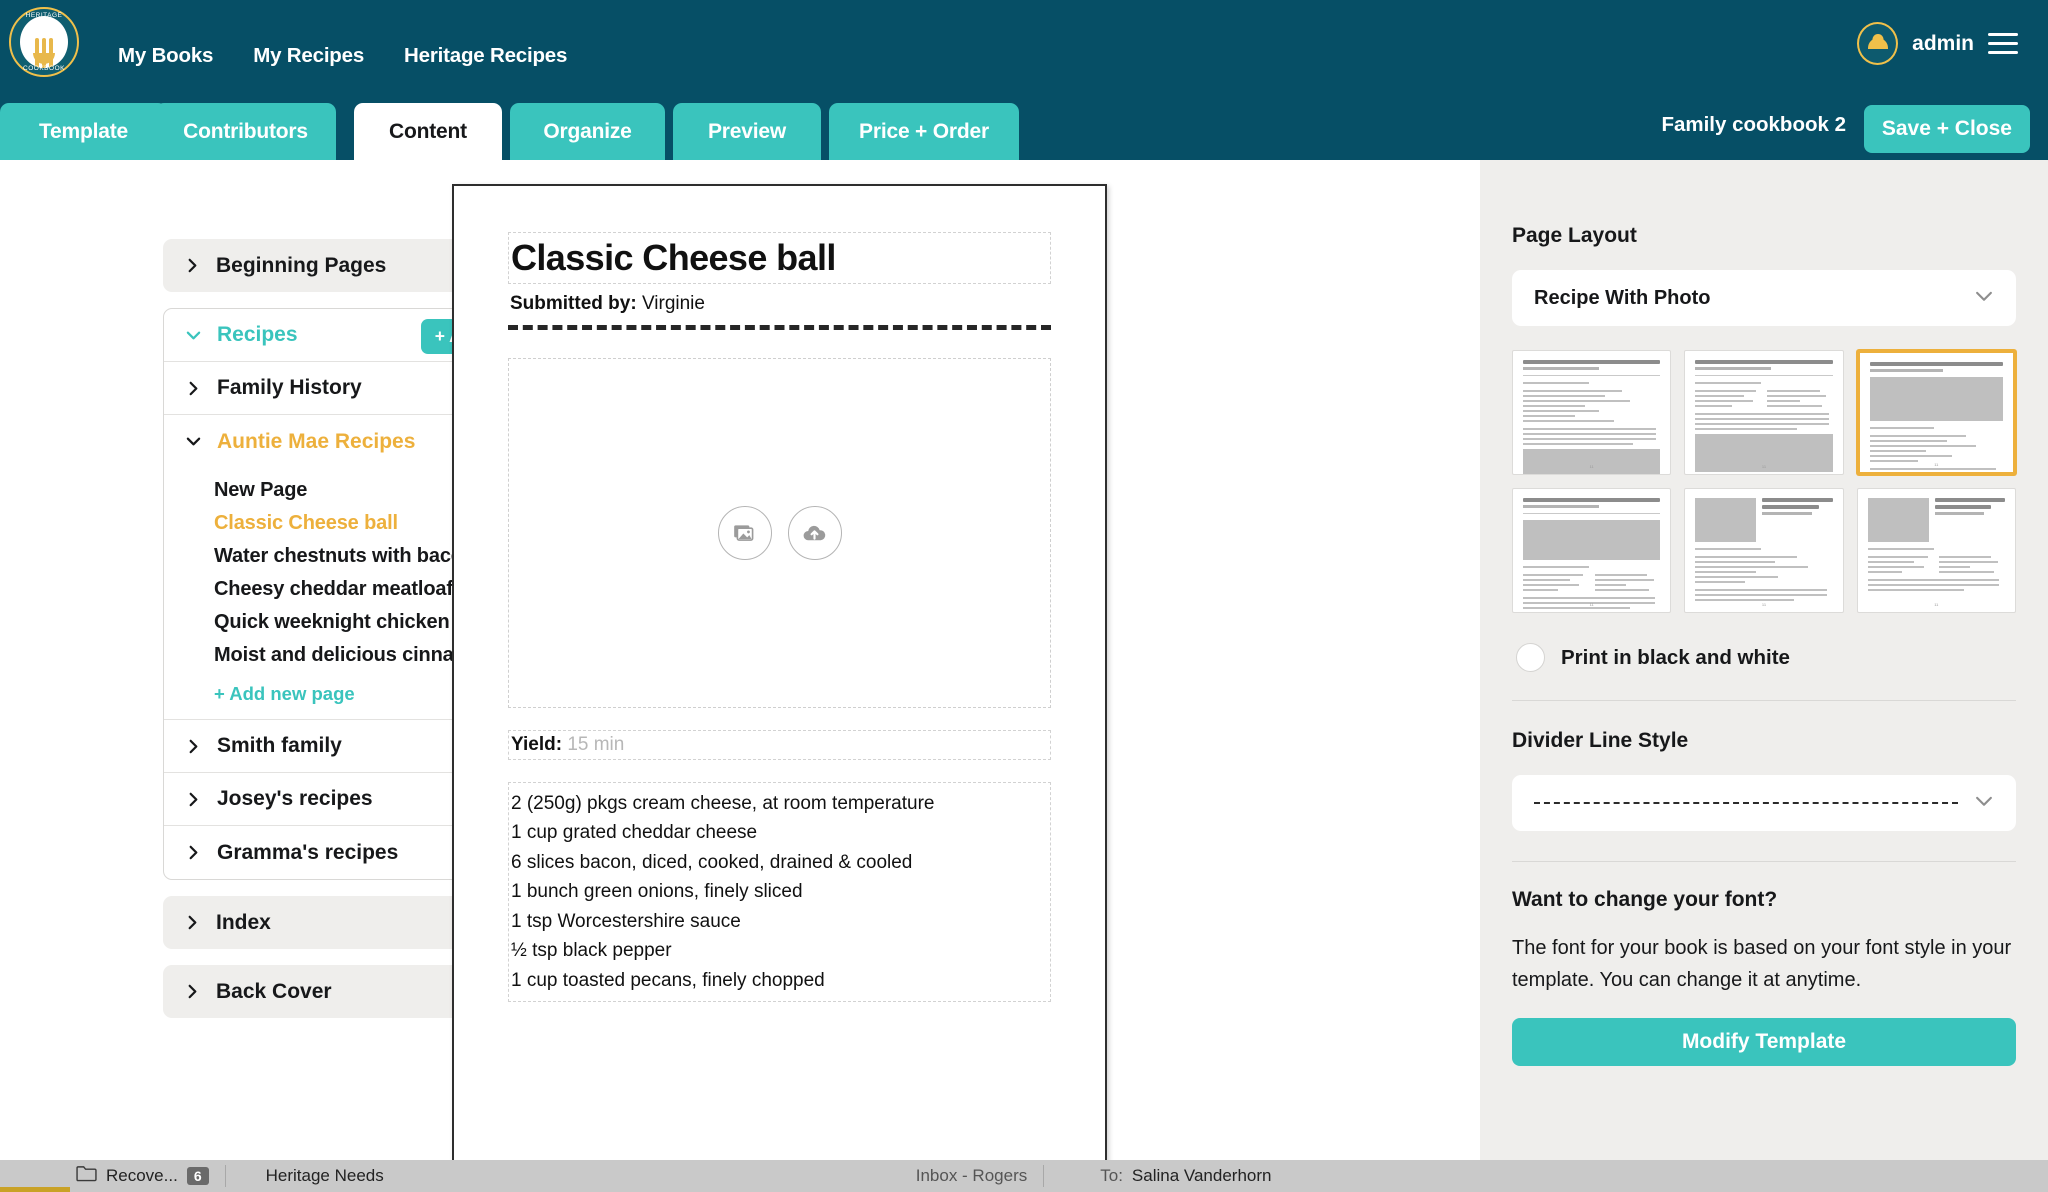  Describe the element at coordinates (301, 265) in the screenshot. I see `tree-section-label: Beginning Pages` at that location.